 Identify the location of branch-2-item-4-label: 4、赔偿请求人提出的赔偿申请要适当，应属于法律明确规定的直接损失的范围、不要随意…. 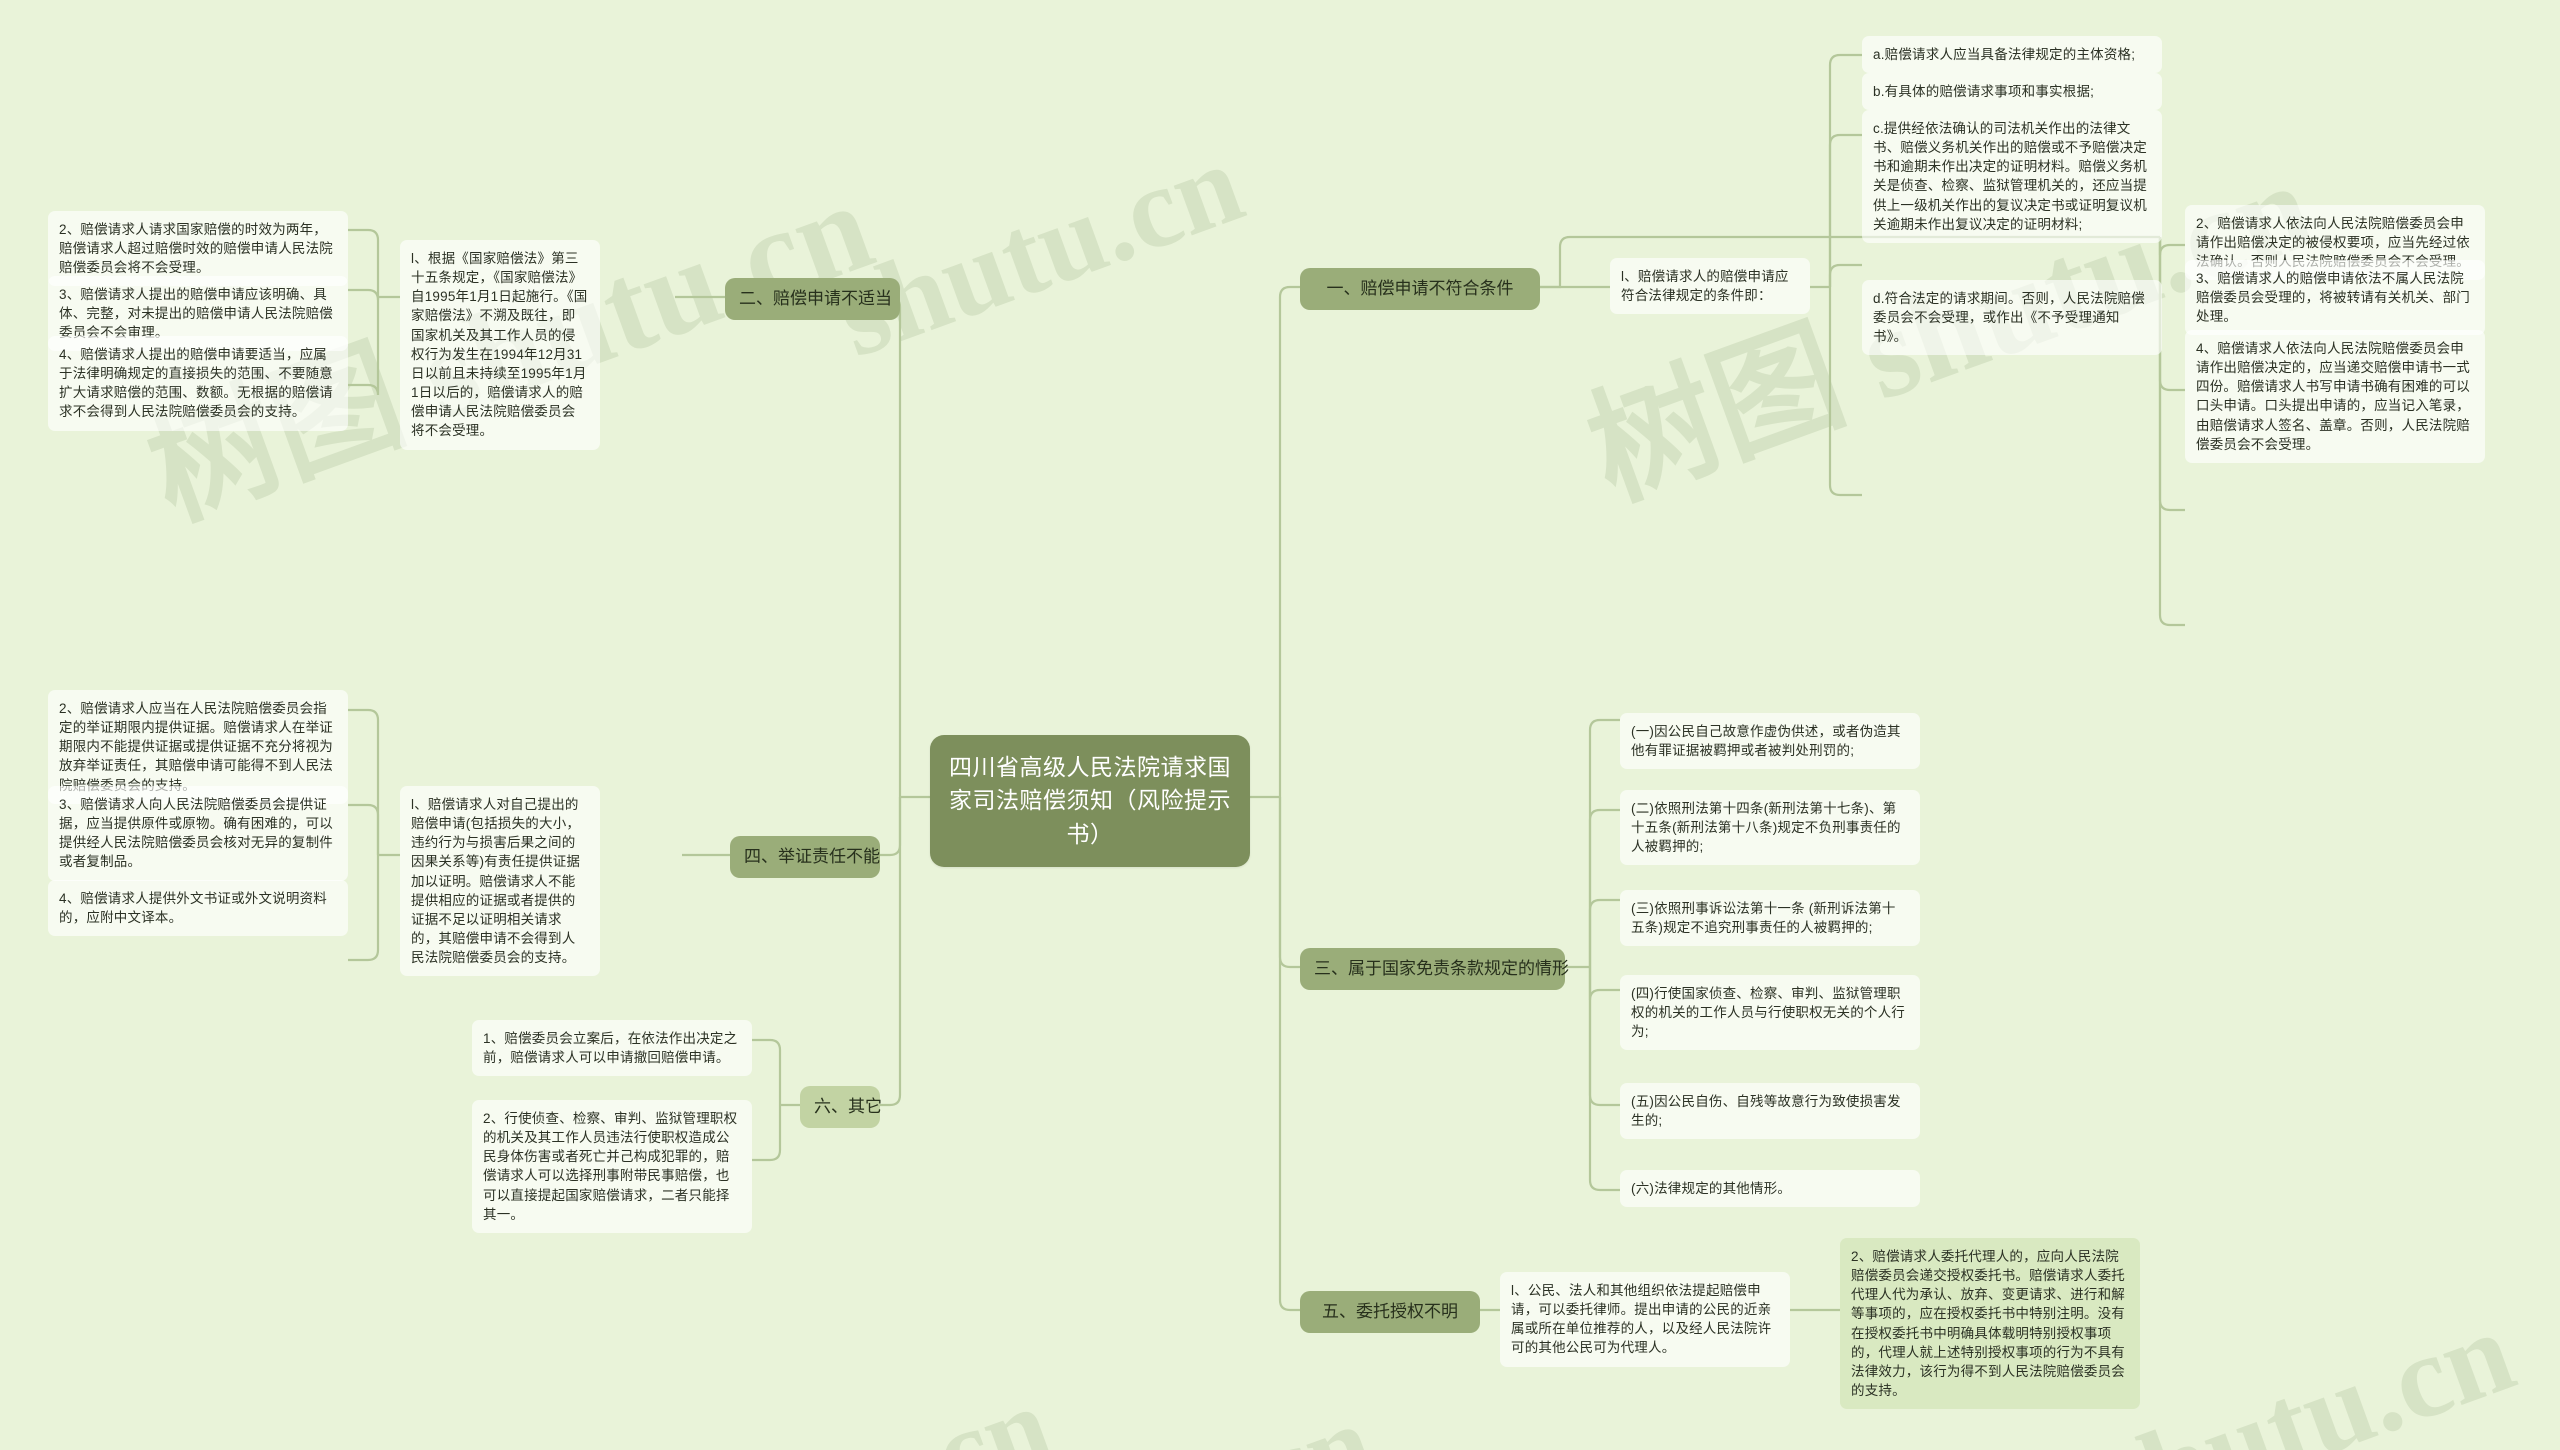
(196, 383).